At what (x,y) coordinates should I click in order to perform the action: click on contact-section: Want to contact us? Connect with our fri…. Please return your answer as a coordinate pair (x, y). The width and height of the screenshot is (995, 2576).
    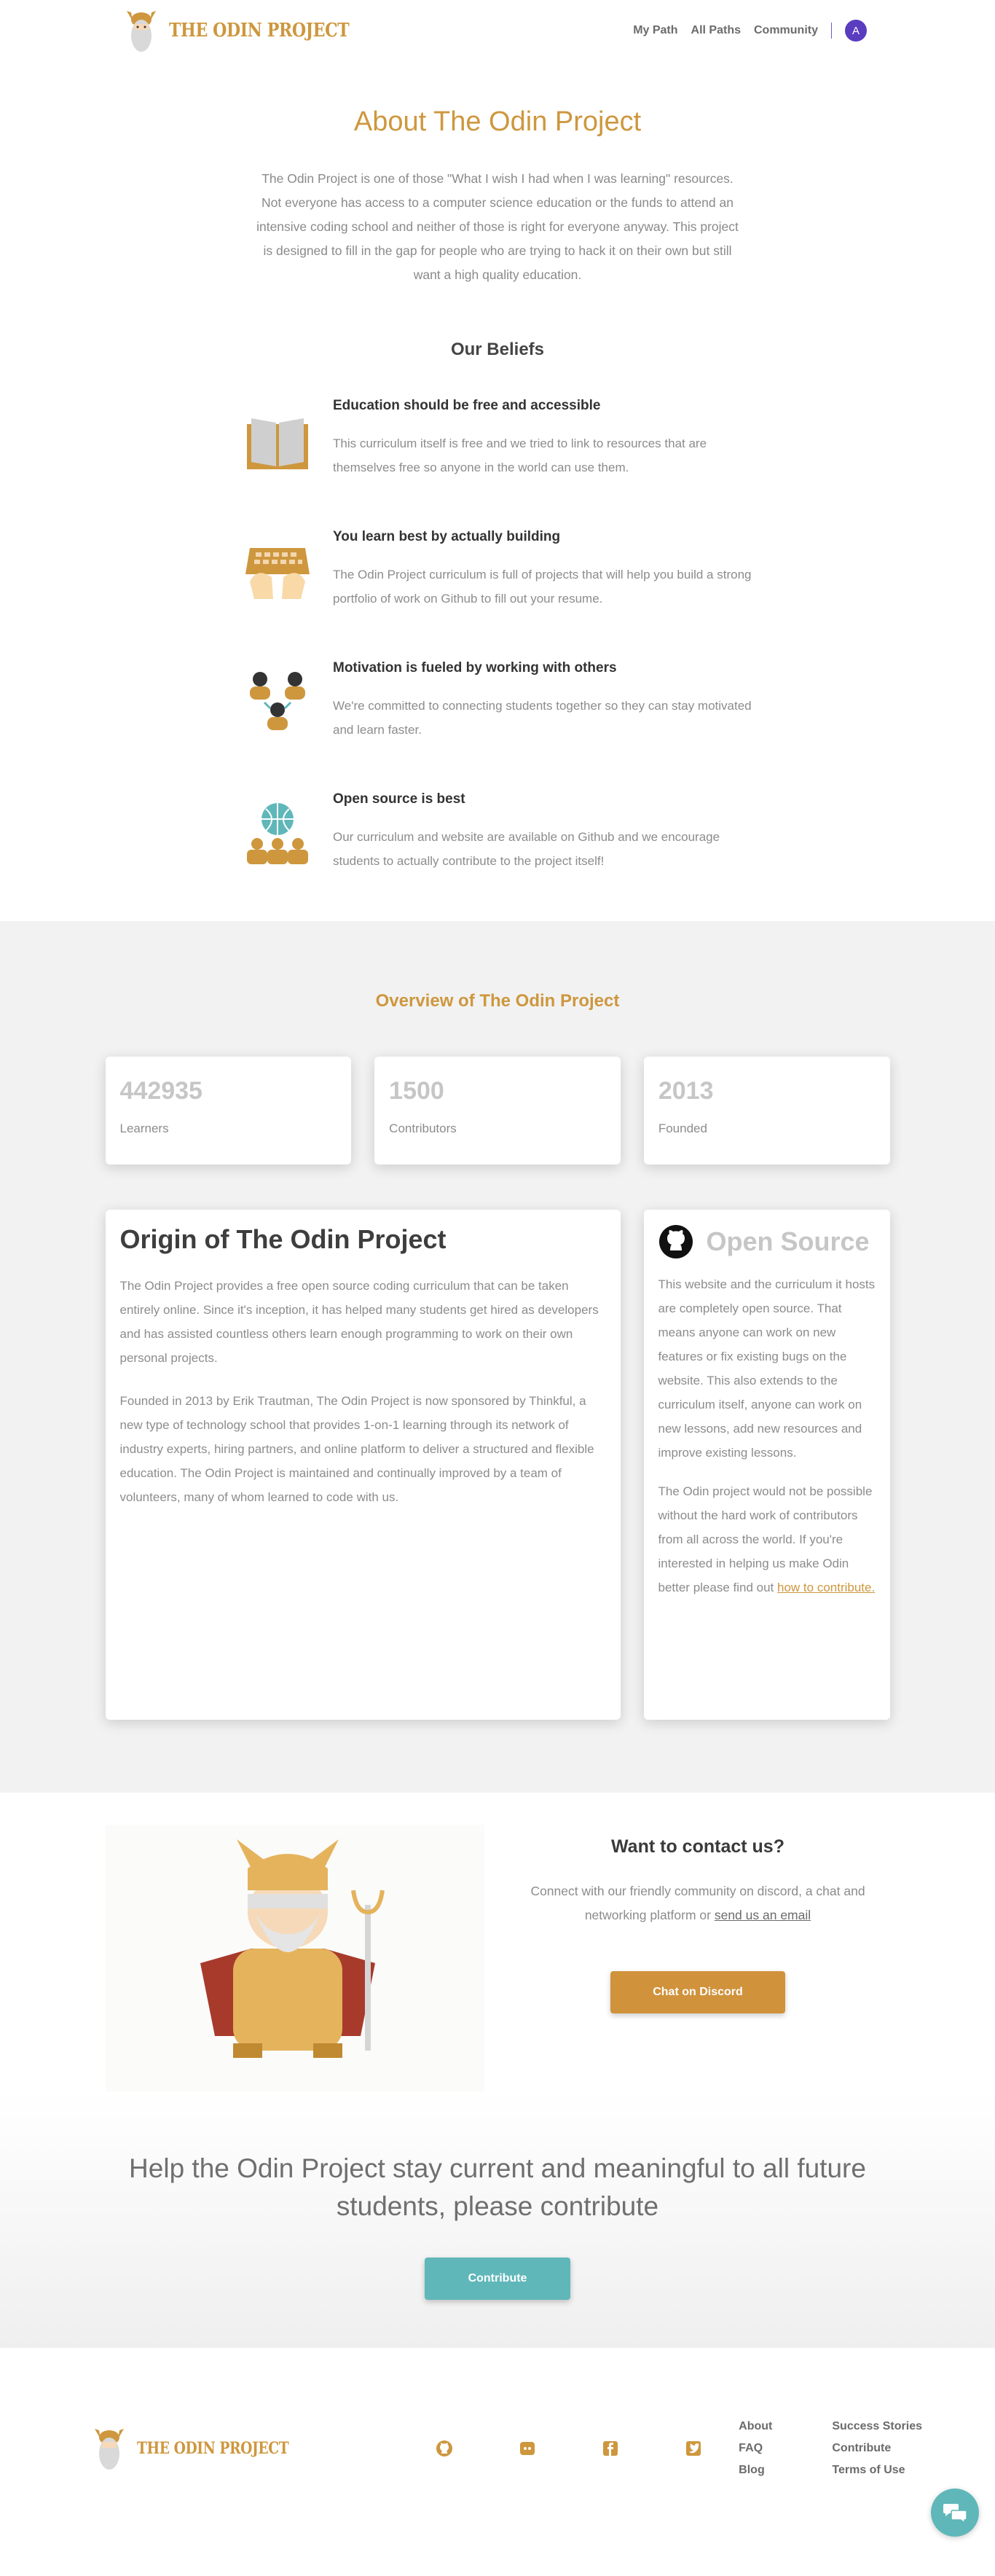
    Looking at the image, I should click on (497, 1942).